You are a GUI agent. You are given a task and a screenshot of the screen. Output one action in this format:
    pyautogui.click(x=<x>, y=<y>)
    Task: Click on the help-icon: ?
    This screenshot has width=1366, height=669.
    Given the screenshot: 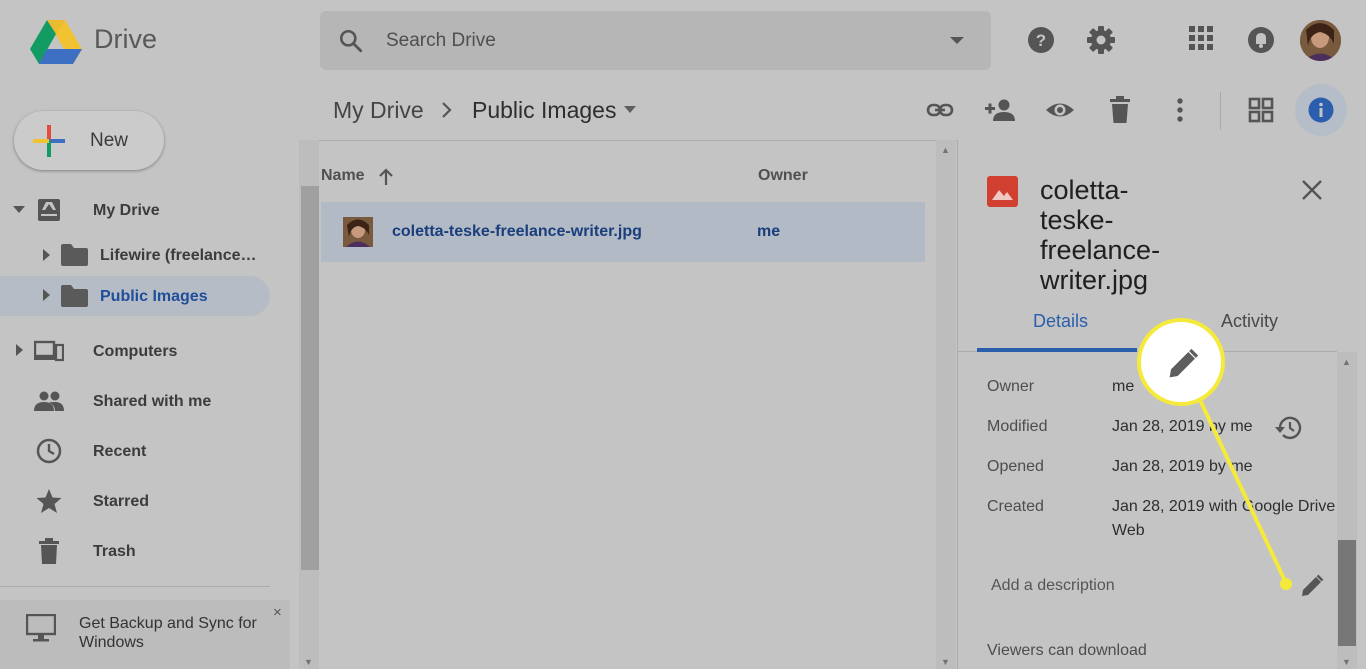 What is the action you would take?
    pyautogui.click(x=1041, y=40)
    